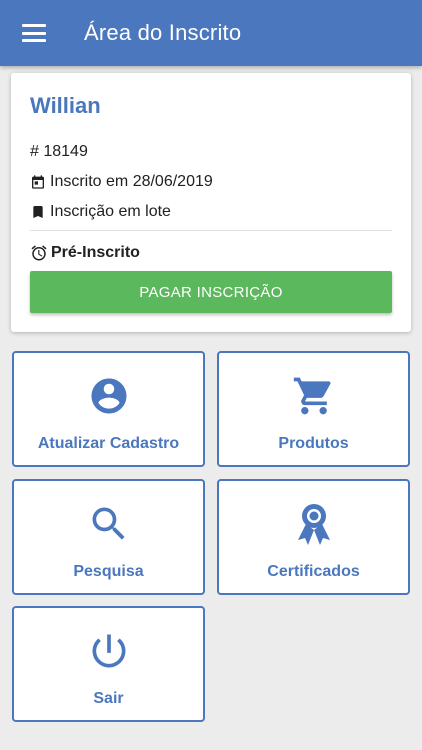  I want to click on tile-products: Produtos, so click(313, 409).